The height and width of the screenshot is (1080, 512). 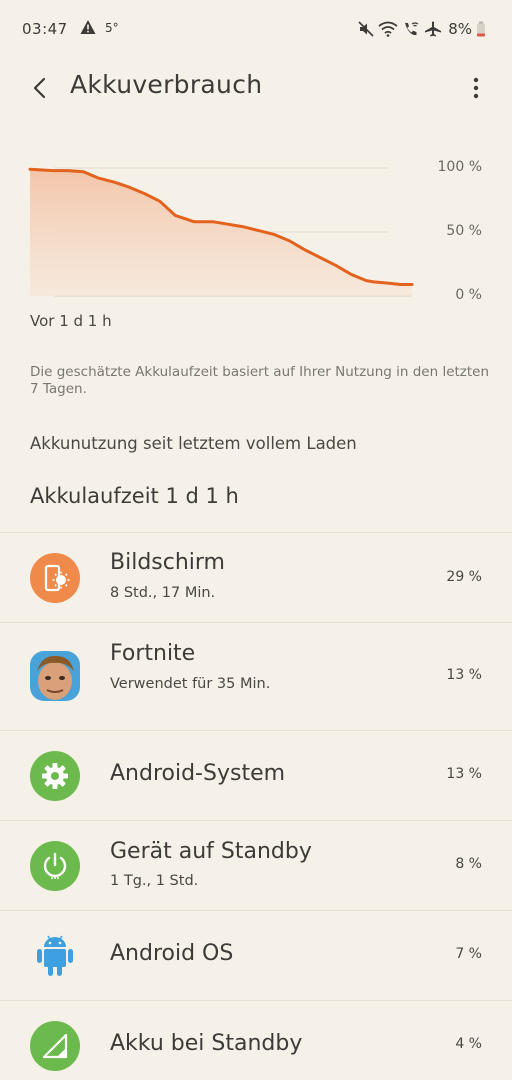 What do you see at coordinates (464, 577) in the screenshot?
I see `item-percent: 29 %` at bounding box center [464, 577].